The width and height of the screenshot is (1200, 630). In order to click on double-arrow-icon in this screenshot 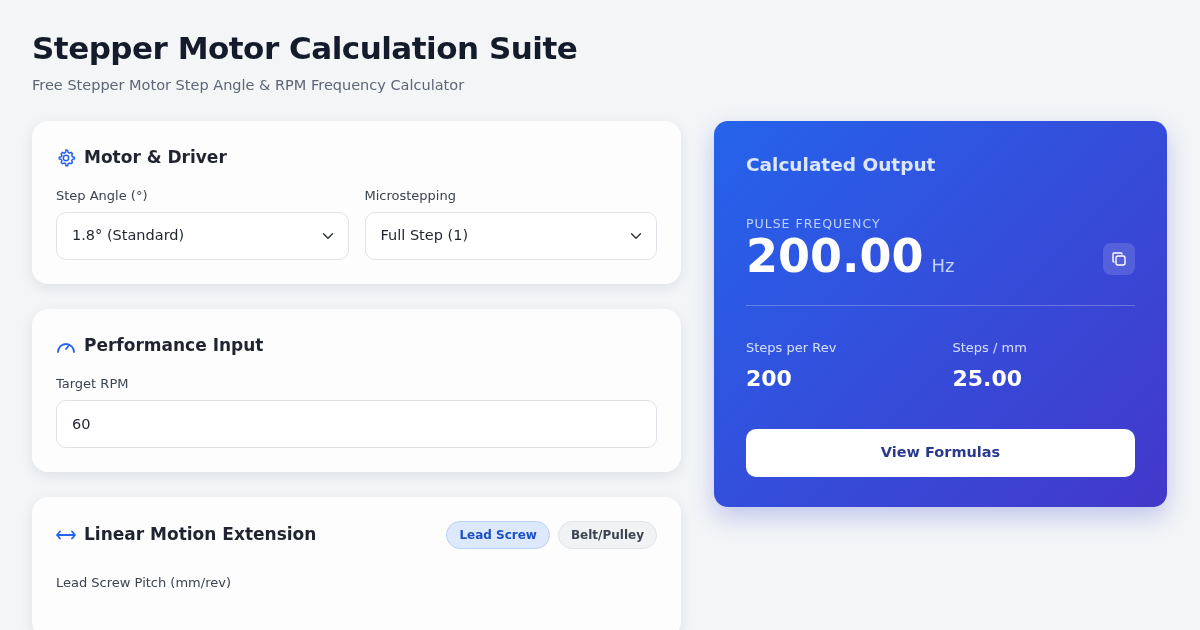, I will do `click(66, 534)`.